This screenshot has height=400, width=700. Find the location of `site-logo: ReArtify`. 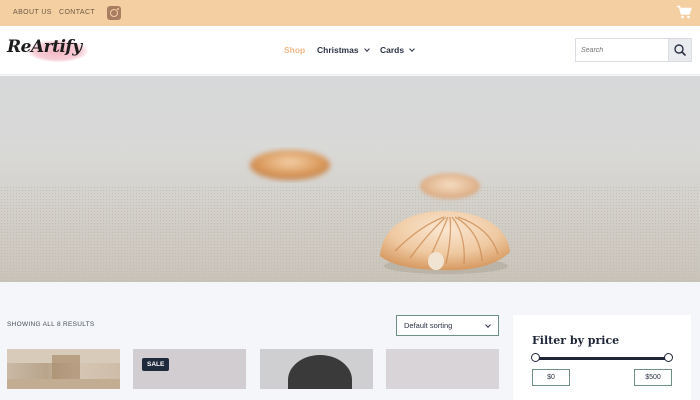

site-logo: ReArtify is located at coordinates (47, 50).